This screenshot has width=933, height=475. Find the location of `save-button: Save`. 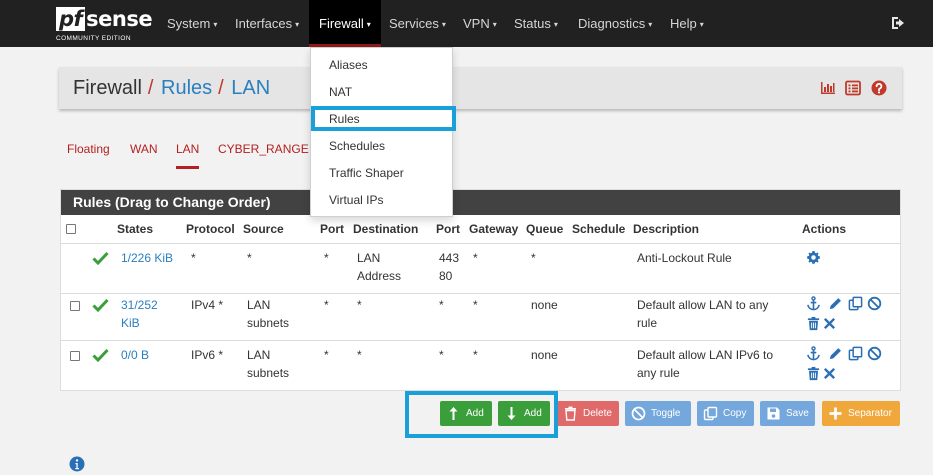

save-button: Save is located at coordinates (787, 413).